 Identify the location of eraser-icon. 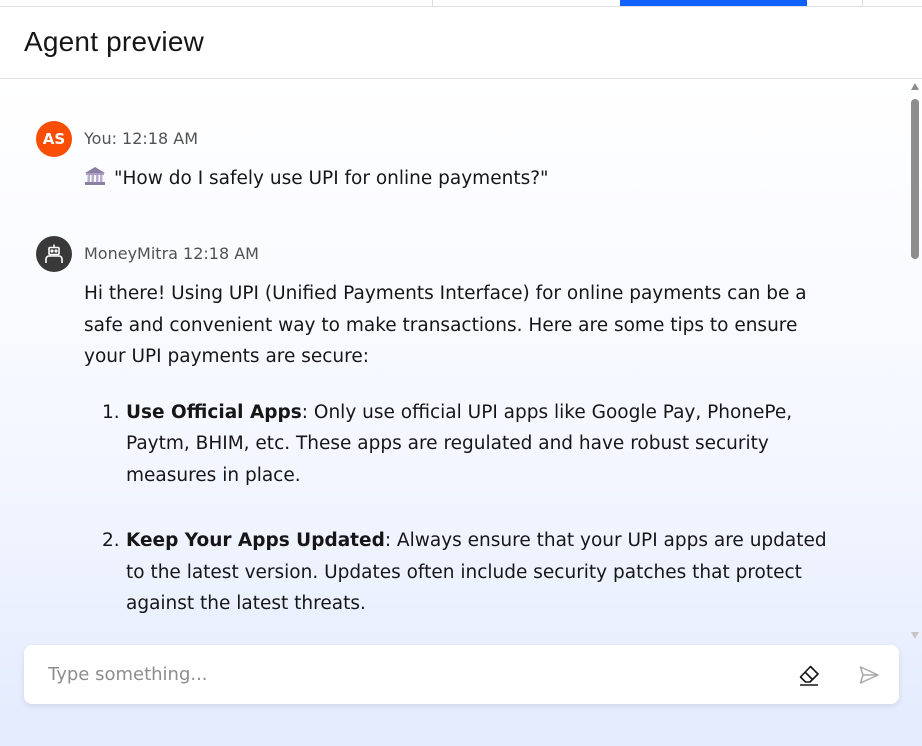
(809, 675).